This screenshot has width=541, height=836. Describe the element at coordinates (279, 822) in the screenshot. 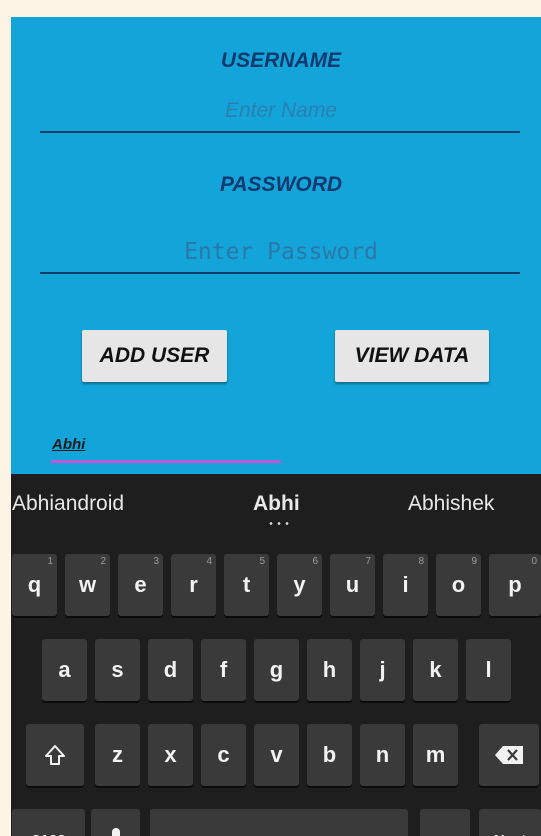

I see `space-bar` at that location.